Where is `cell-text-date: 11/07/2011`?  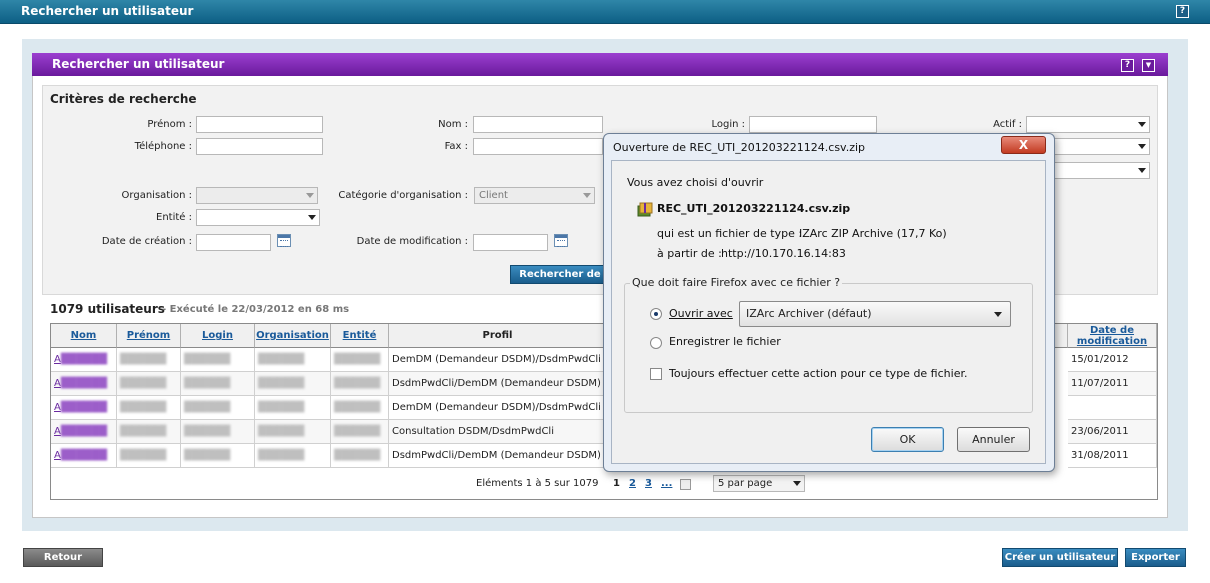 cell-text-date: 11/07/2011 is located at coordinates (1100, 383).